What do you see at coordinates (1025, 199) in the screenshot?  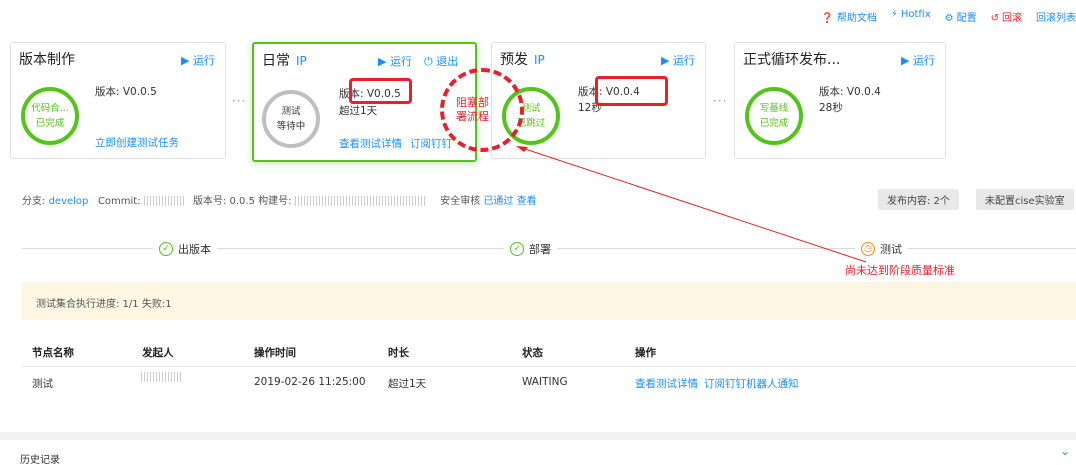 I see `lab-config-button: 未配置cise实验室` at bounding box center [1025, 199].